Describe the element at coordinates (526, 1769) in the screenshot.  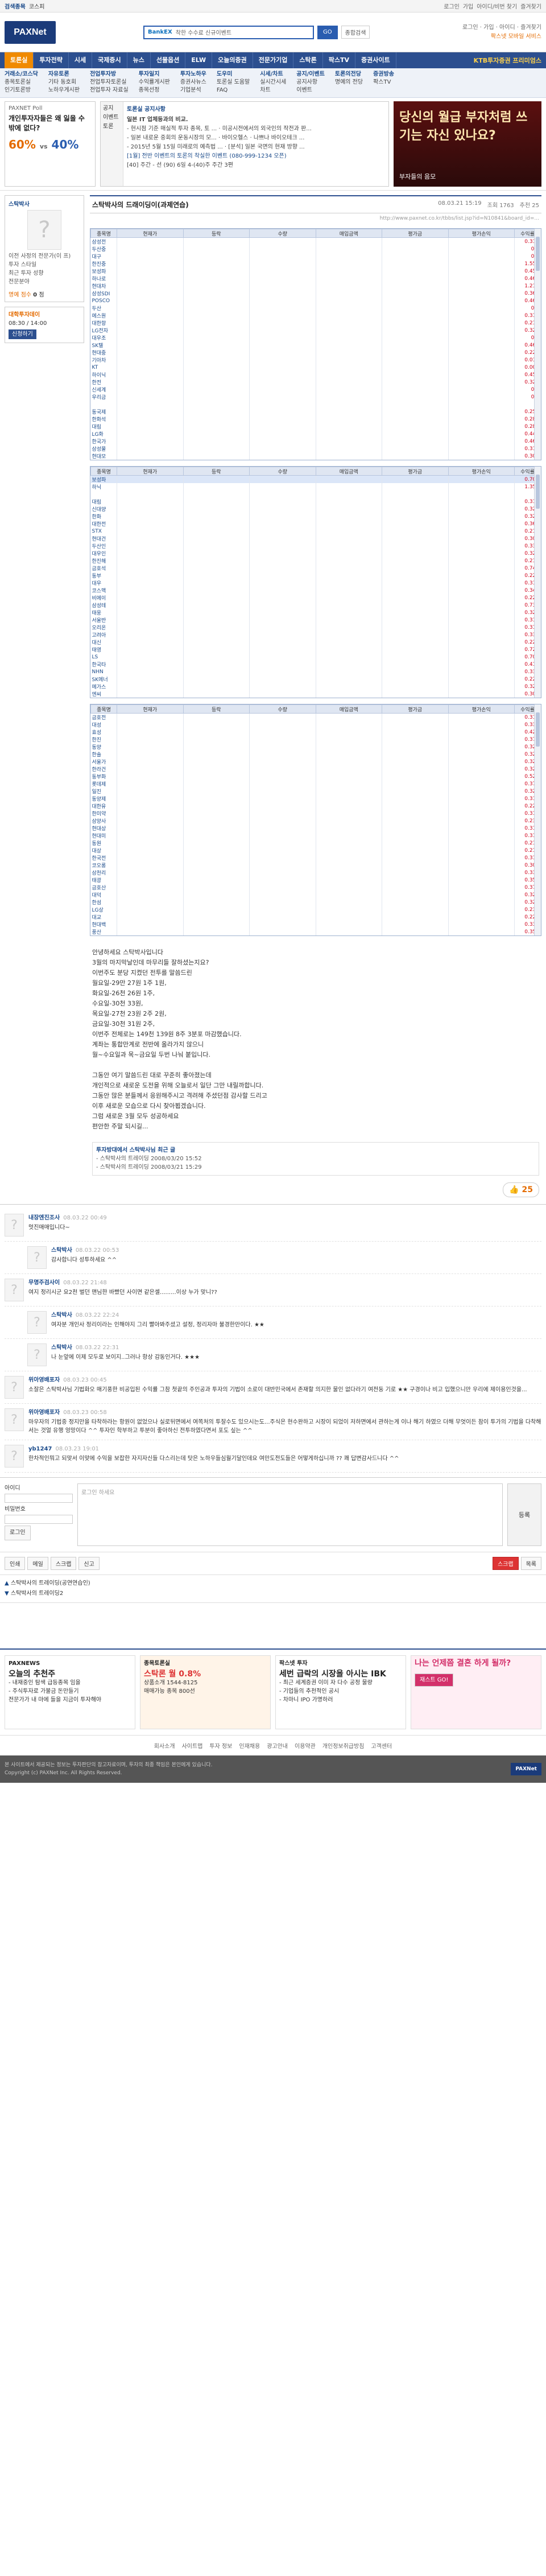
I see `footer-logo: PAXNet` at that location.